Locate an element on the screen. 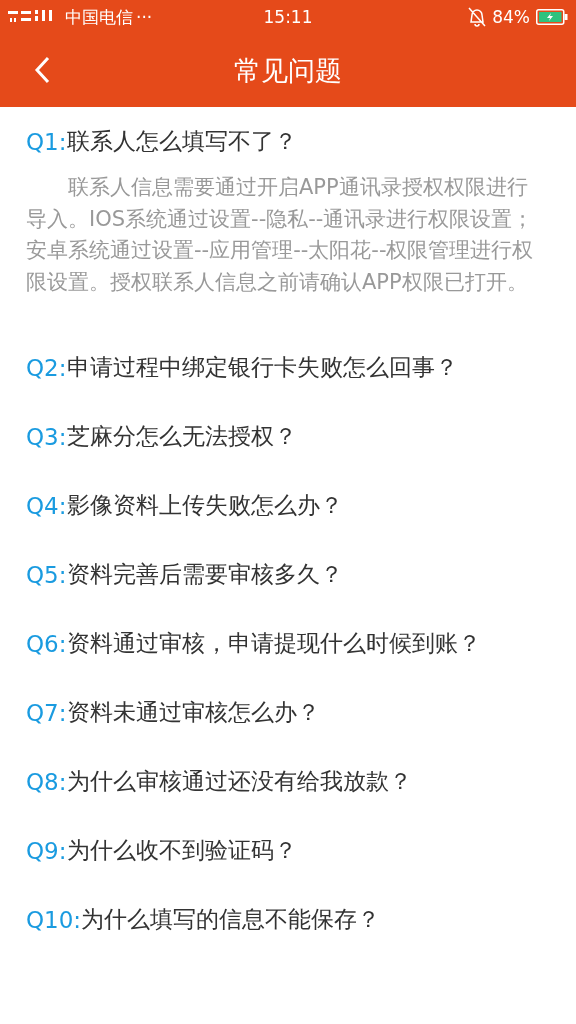 Image resolution: width=576 pixels, height=1024 pixels. status-time: 15:11 is located at coordinates (288, 17).